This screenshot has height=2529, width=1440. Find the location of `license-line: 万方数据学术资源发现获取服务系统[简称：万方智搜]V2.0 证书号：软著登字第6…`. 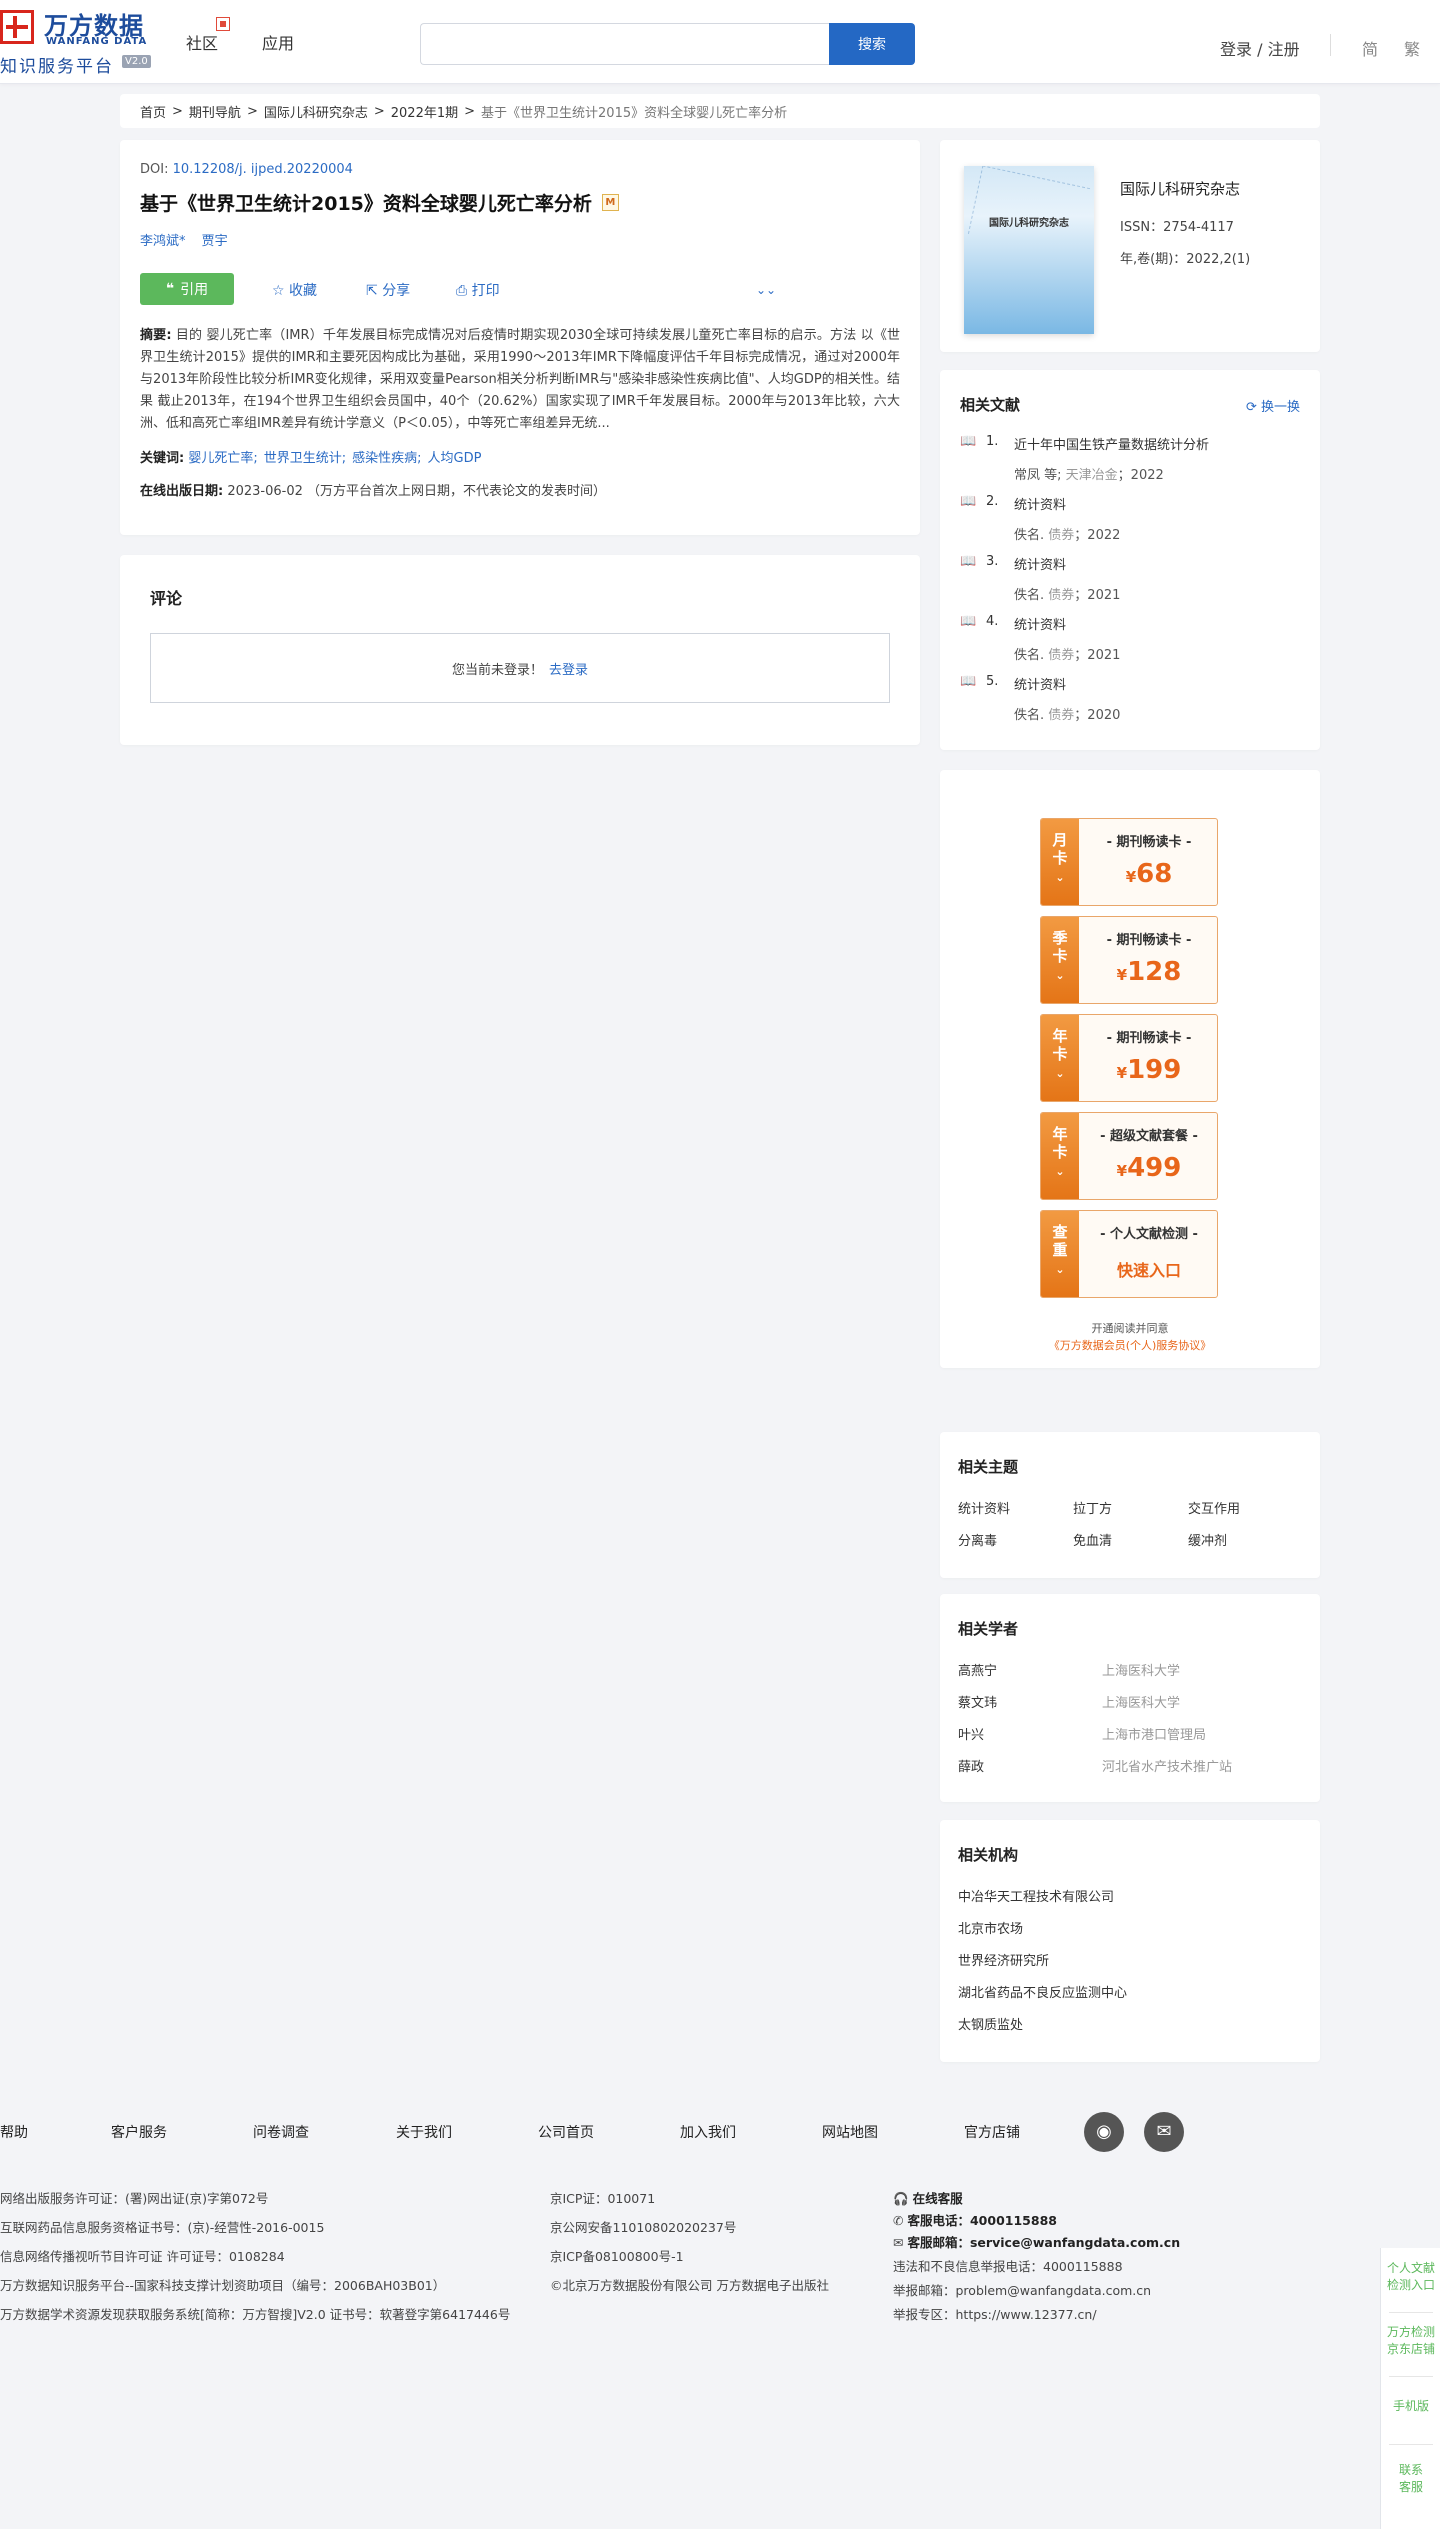

license-line: 万方数据学术资源发现获取服务系统[简称：万方智搜]V2.0 证书号：软著登字第6… is located at coordinates (255, 2314).